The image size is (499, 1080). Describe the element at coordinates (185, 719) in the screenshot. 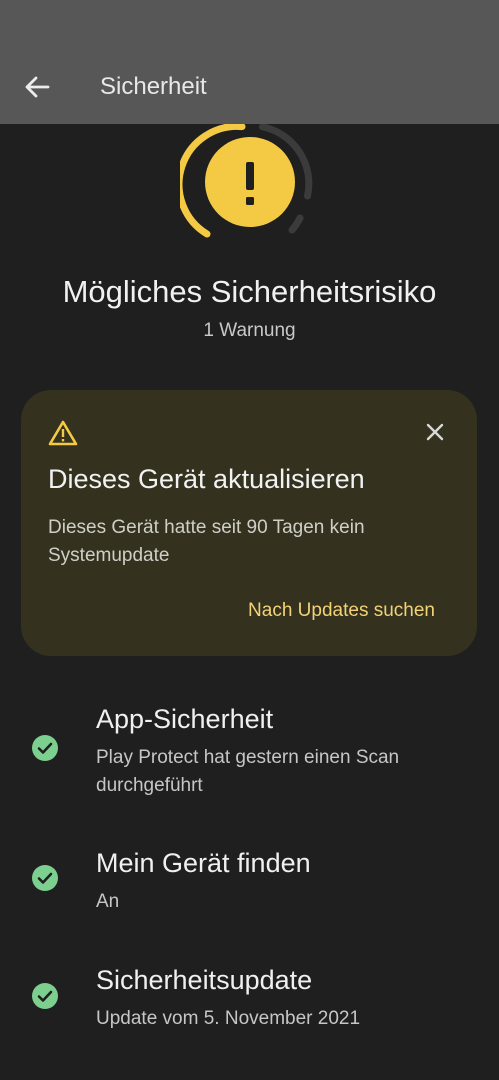

I see `item-title: App-Sicherheit` at that location.